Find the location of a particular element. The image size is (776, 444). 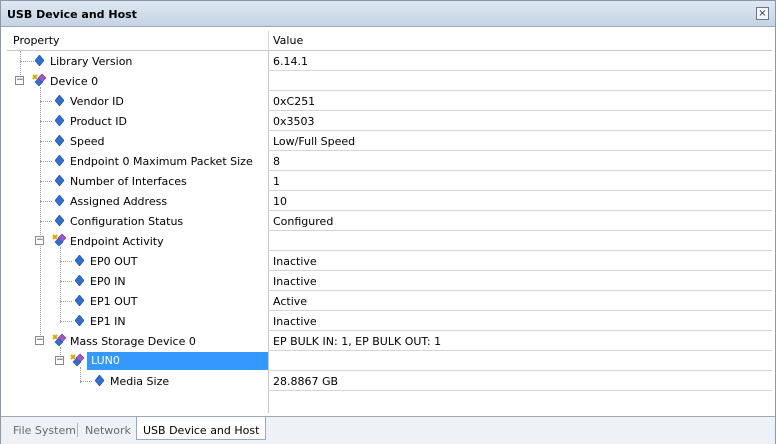

table-row: Media Size 28.8867 GB is located at coordinates (389, 381).